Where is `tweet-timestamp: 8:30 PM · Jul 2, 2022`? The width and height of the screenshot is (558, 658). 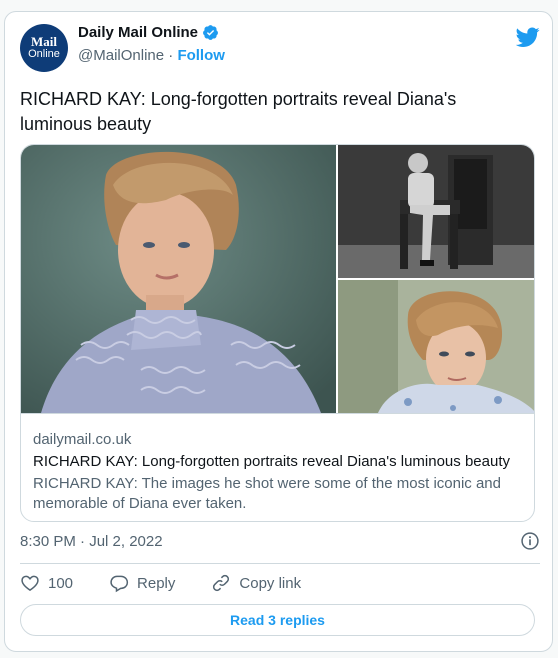
tweet-timestamp: 8:30 PM · Jul 2, 2022 is located at coordinates (91, 541).